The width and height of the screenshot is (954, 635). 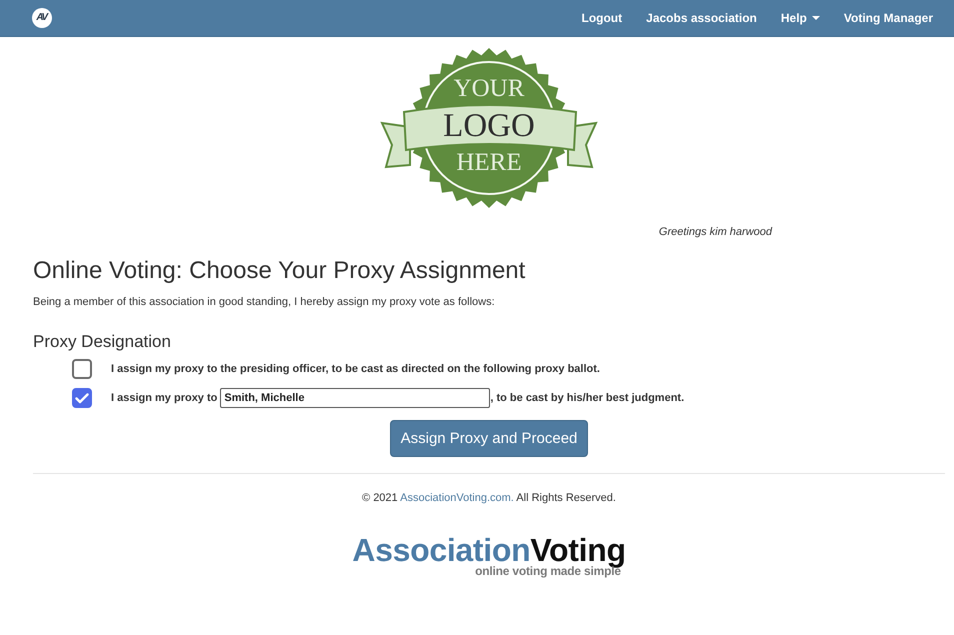 What do you see at coordinates (701, 18) in the screenshot?
I see `nav-link: Jacobs association` at bounding box center [701, 18].